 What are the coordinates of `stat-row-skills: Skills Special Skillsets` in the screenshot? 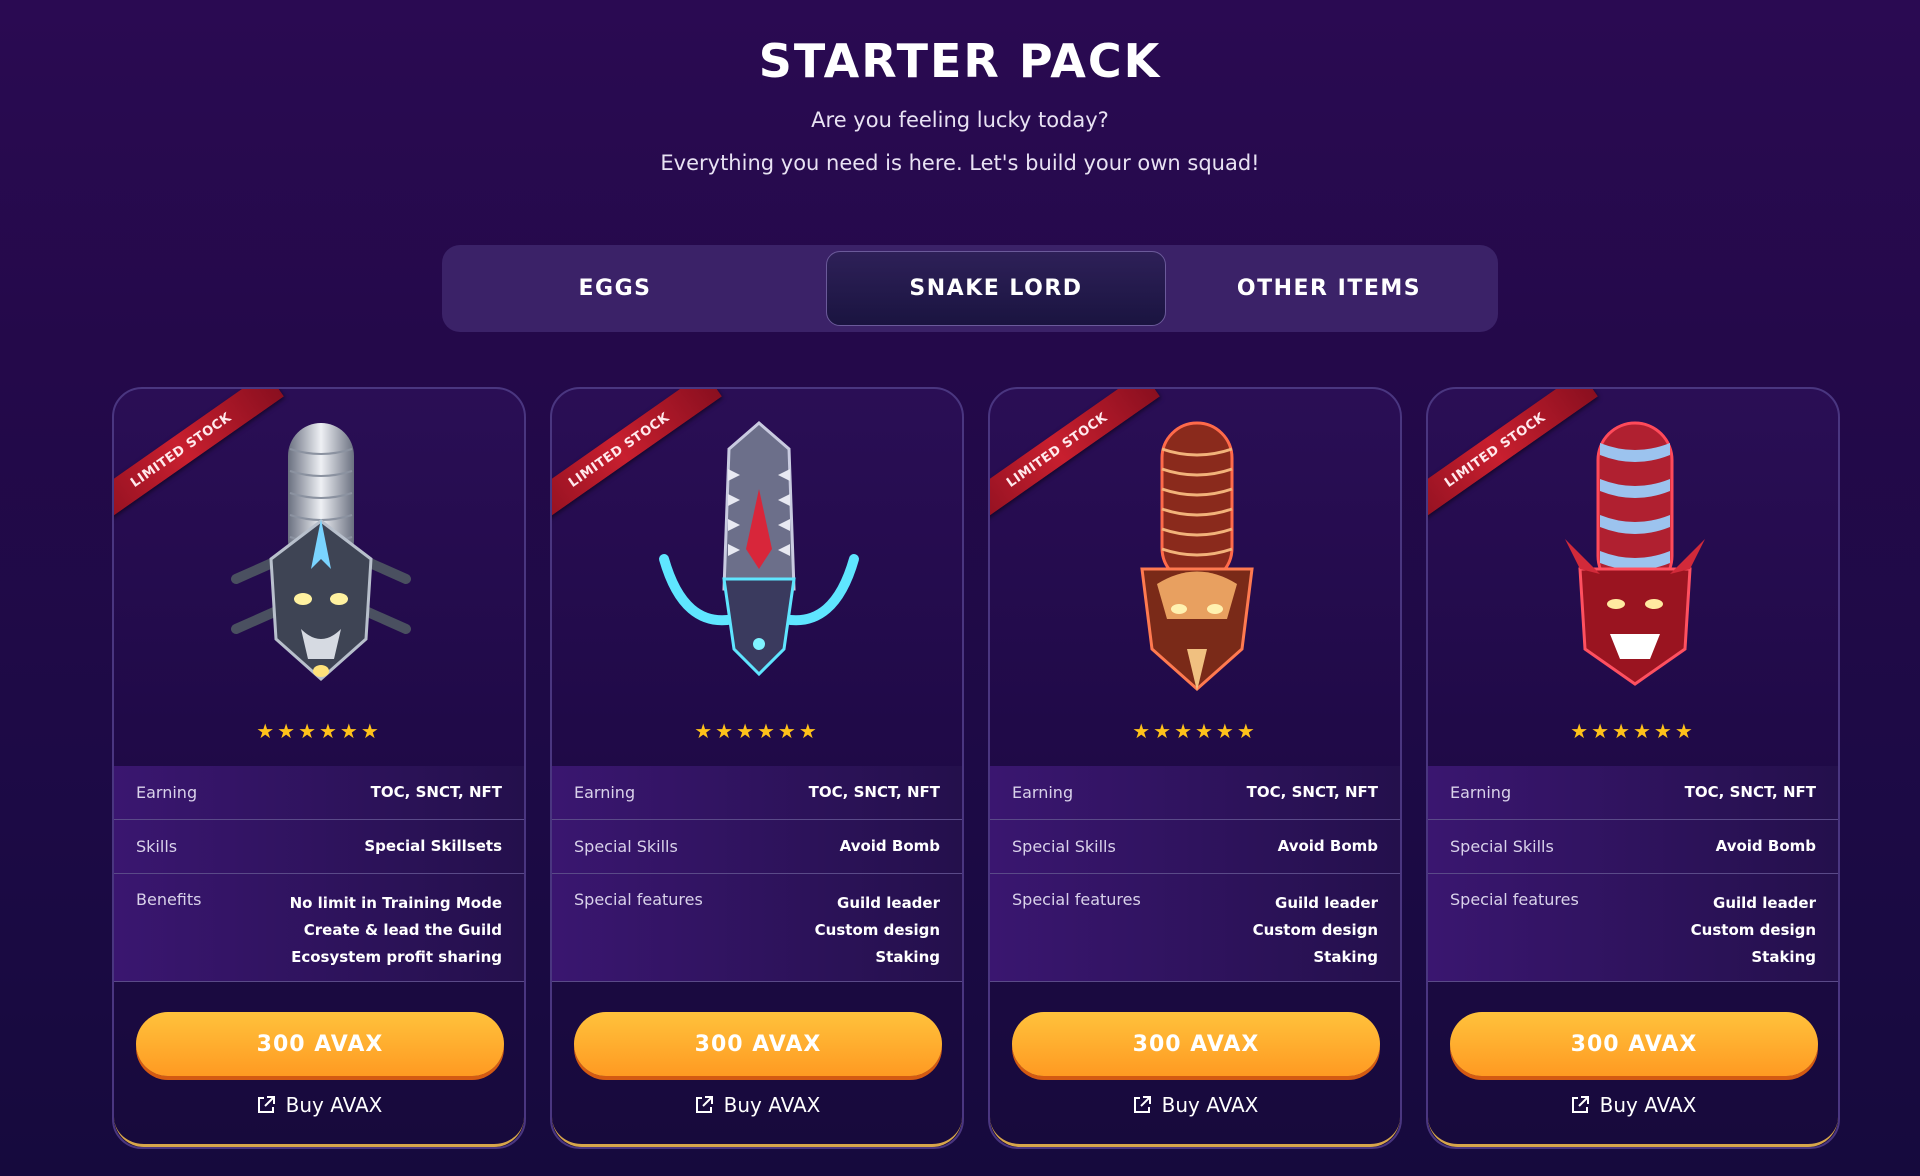 It's located at (319, 847).